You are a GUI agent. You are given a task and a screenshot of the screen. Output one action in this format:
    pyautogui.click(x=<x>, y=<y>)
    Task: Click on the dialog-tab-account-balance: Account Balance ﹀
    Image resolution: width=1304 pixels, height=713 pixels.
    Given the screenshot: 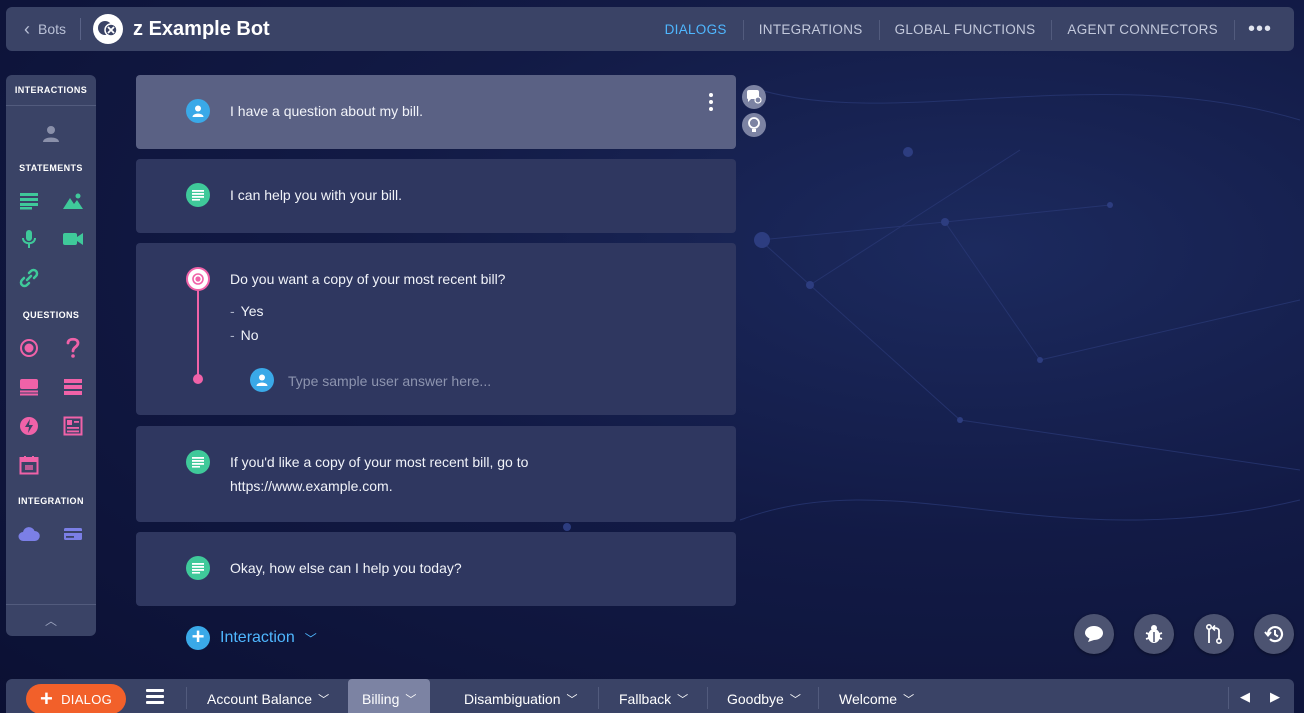 What is the action you would take?
    pyautogui.click(x=268, y=696)
    